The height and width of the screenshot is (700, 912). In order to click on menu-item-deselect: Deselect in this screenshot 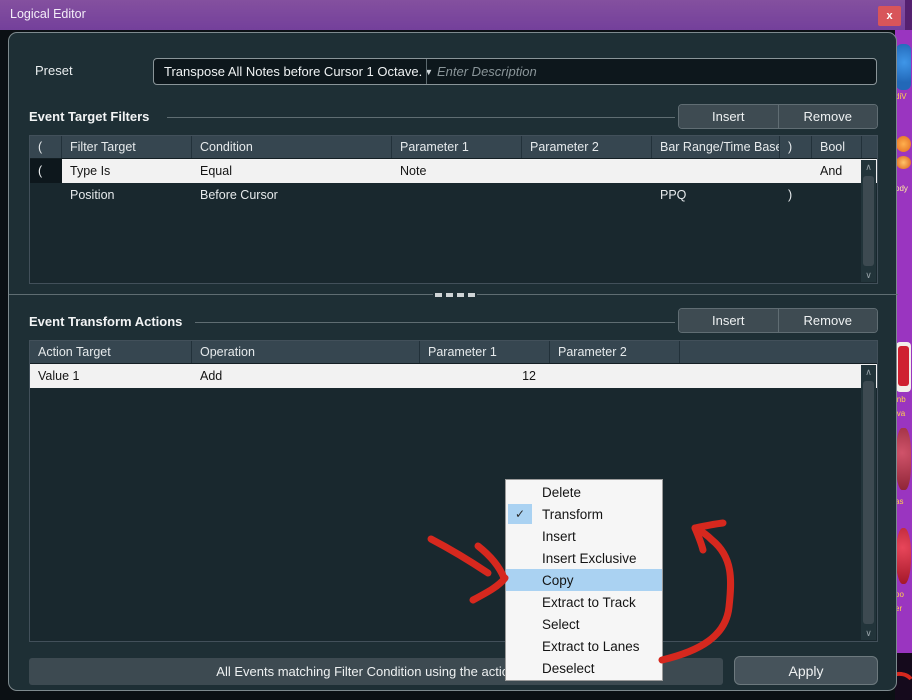, I will do `click(584, 668)`.